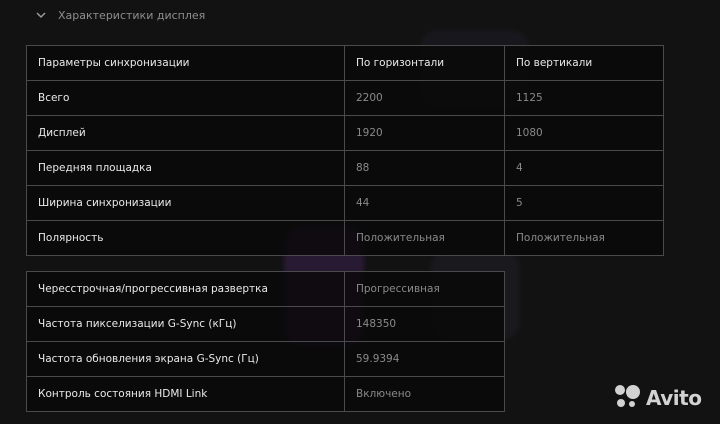 Image resolution: width=720 pixels, height=424 pixels. I want to click on section-title: Характеристики дисплея, so click(132, 15).